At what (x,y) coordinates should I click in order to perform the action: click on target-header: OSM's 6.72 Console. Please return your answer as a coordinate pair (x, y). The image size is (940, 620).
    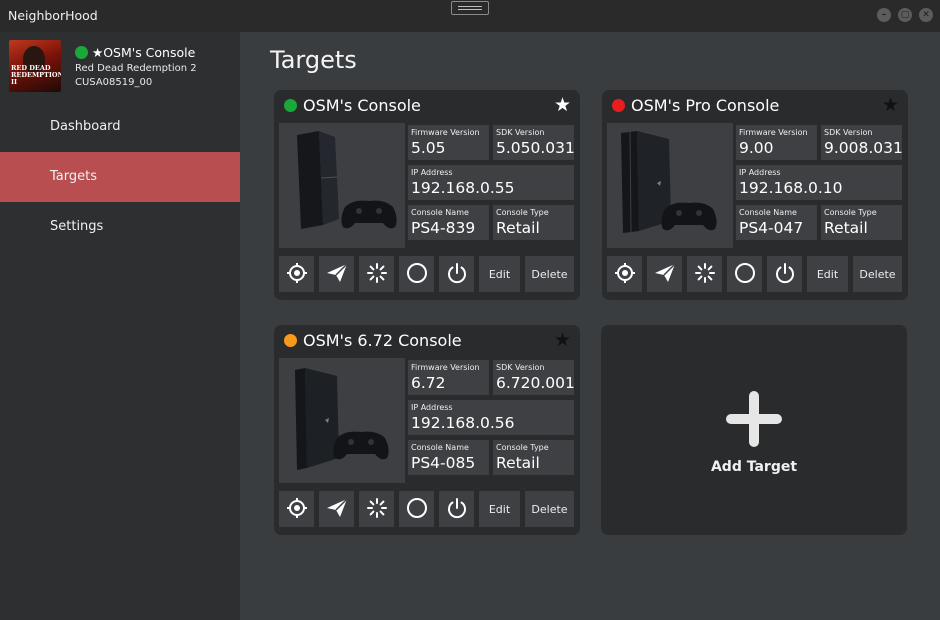
    Looking at the image, I should click on (373, 340).